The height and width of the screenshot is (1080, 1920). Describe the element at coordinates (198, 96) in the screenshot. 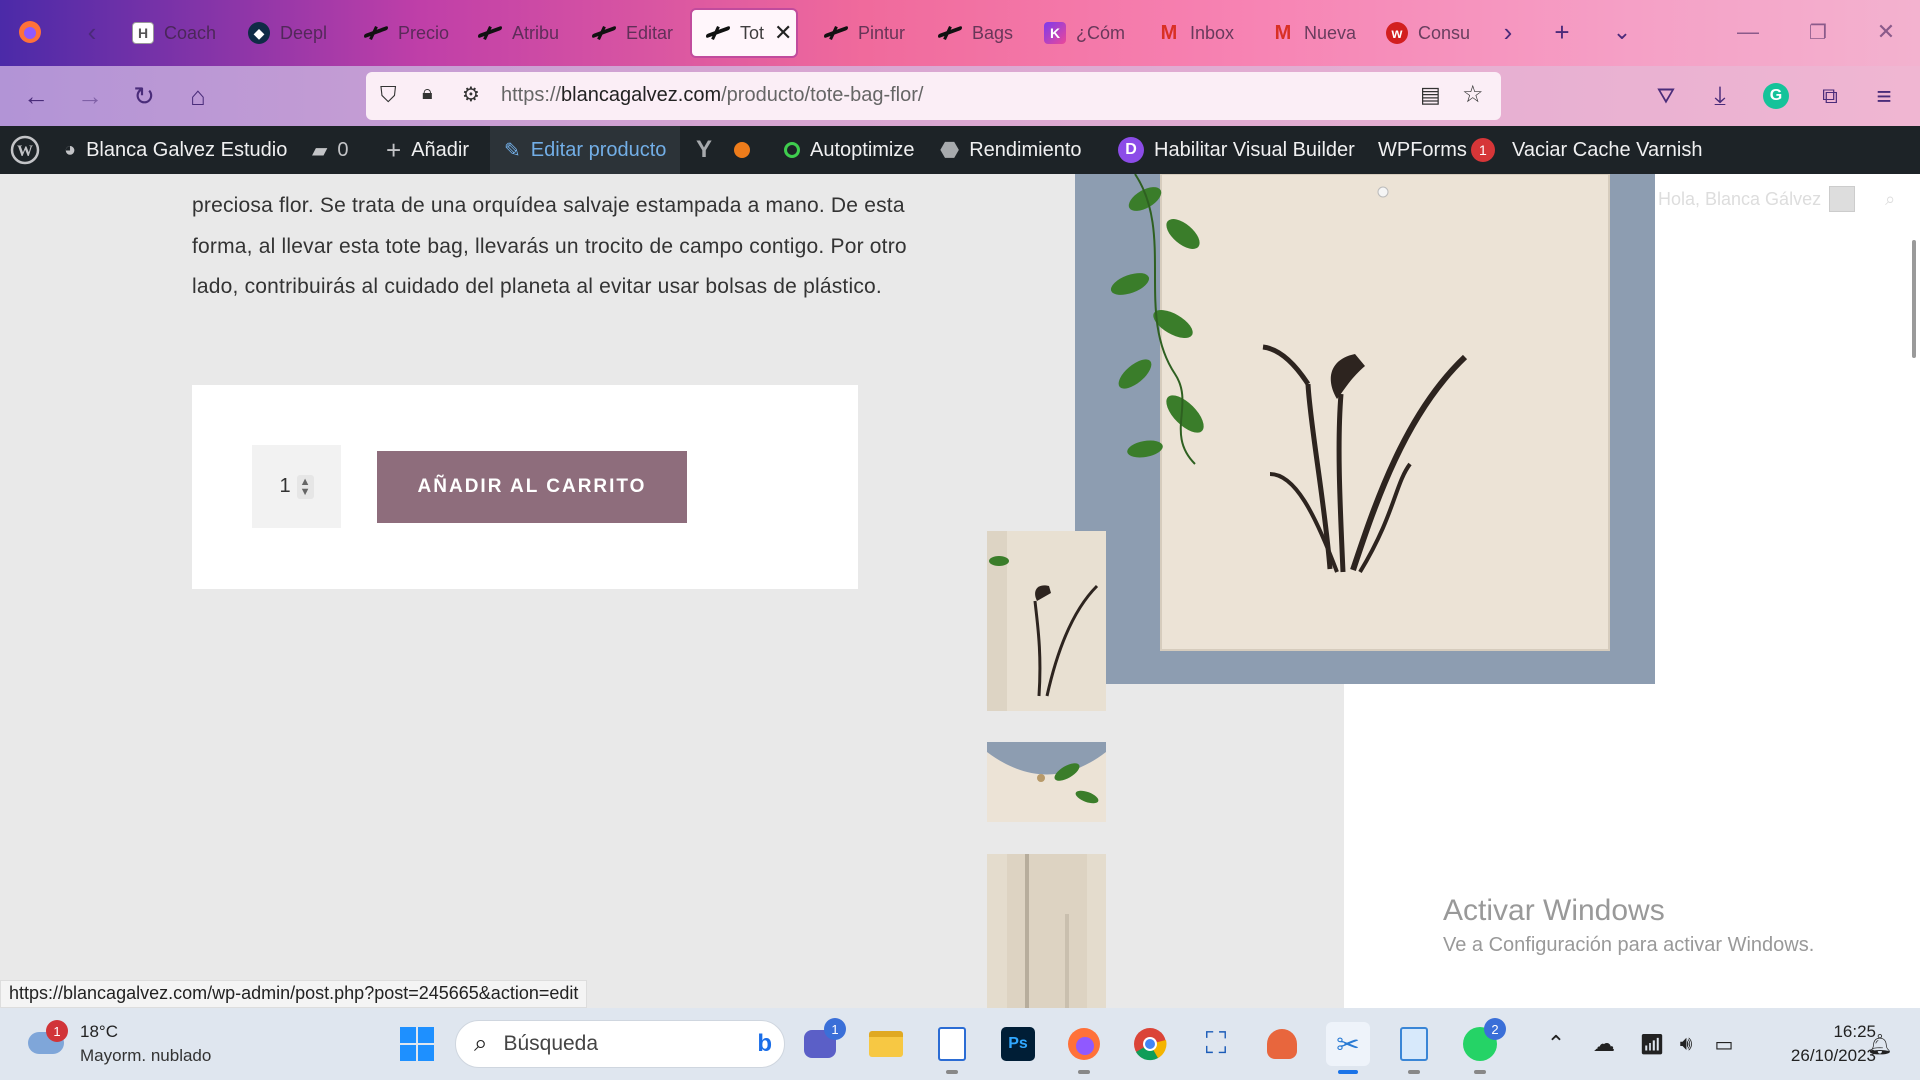

I see `home-icon: ⌂` at that location.